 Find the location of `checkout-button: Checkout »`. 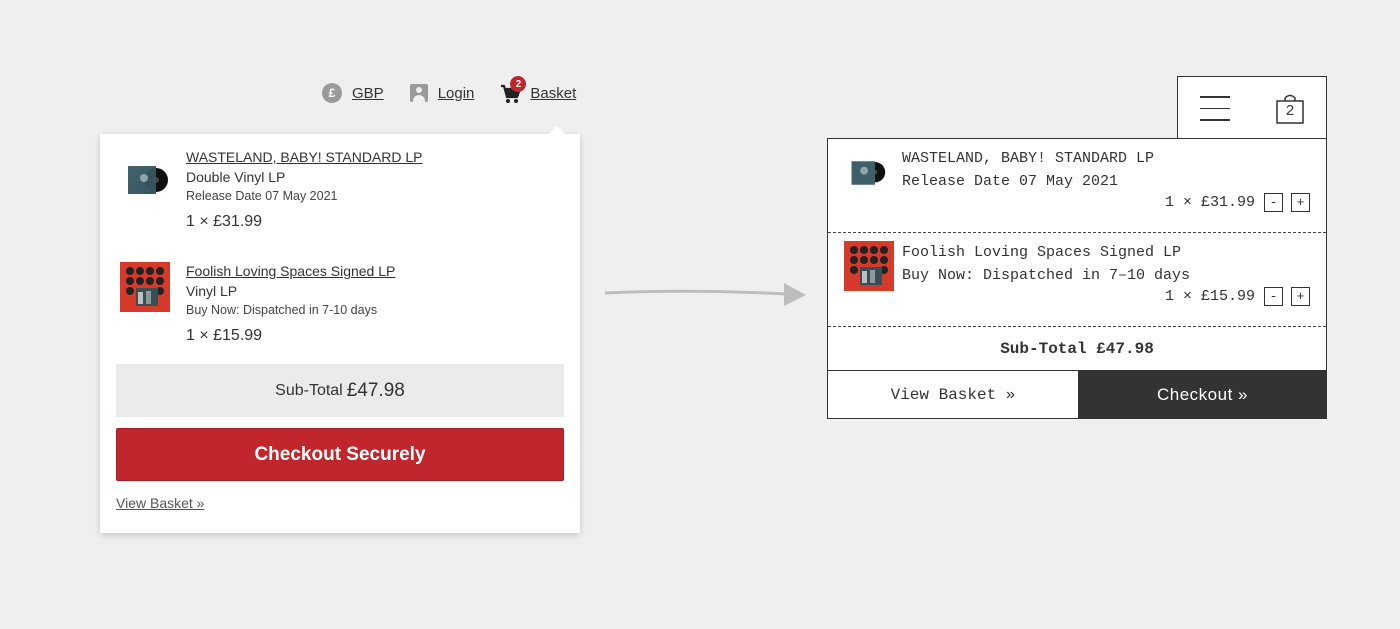

checkout-button: Checkout » is located at coordinates (1202, 395).